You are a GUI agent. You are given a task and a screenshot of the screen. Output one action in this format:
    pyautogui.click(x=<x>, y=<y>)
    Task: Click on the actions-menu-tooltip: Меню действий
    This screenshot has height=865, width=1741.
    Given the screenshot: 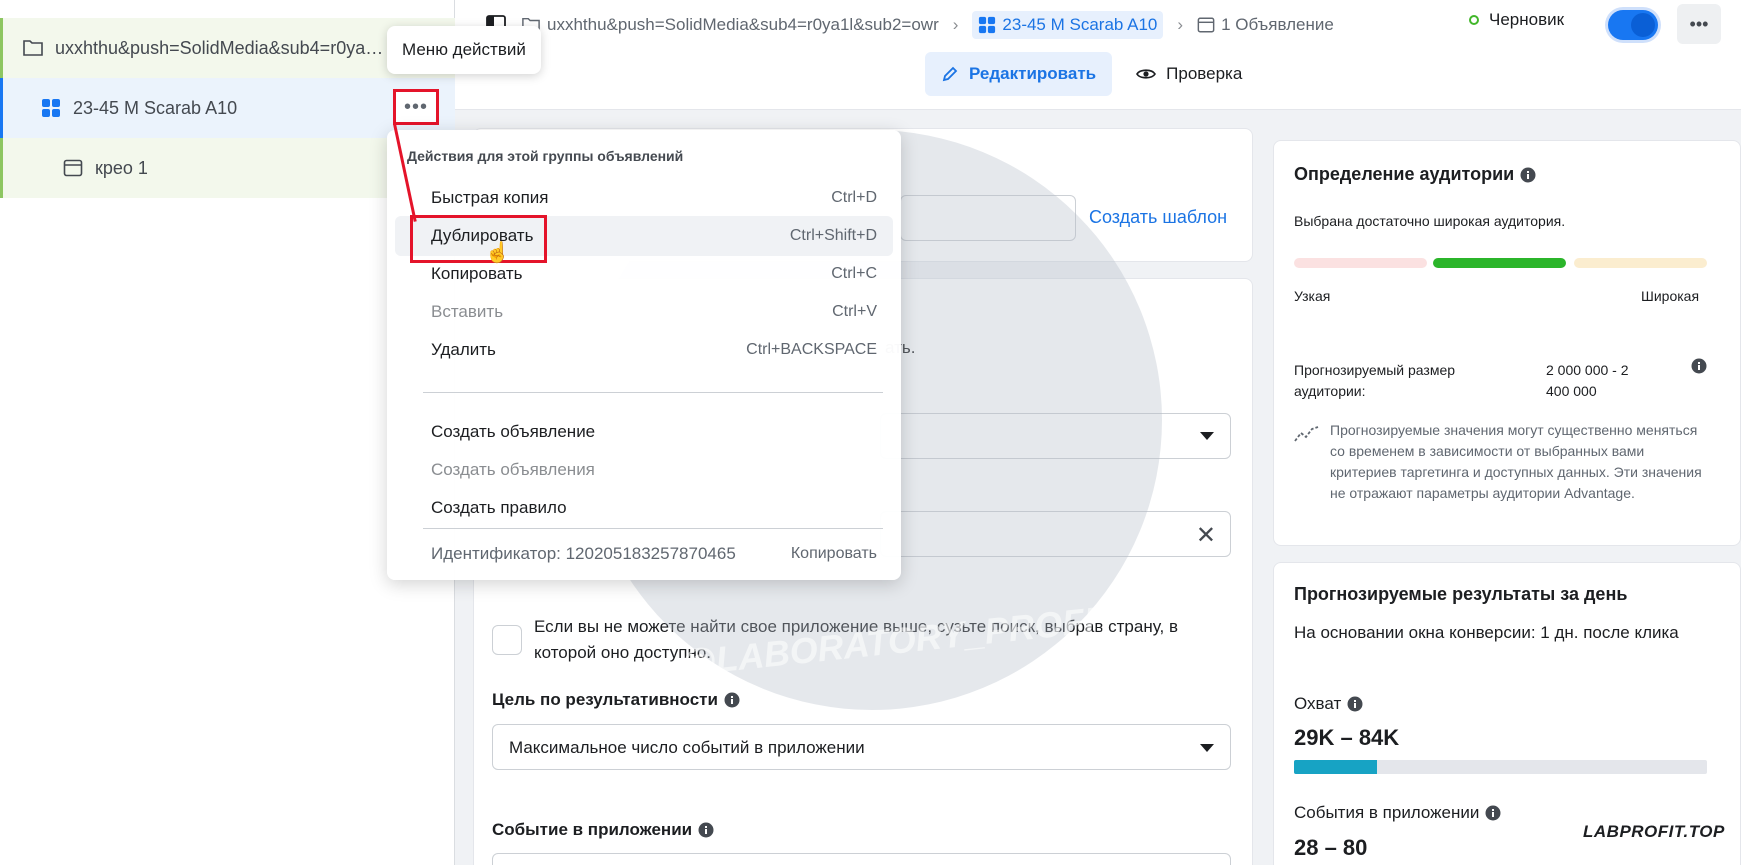 What is the action you would take?
    pyautogui.click(x=464, y=50)
    